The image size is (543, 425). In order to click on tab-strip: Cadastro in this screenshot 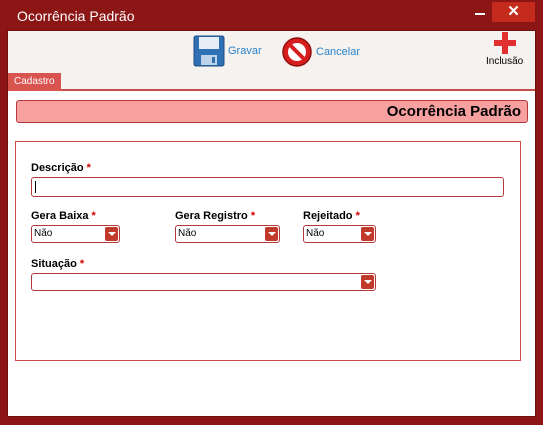, I will do `click(271, 82)`.